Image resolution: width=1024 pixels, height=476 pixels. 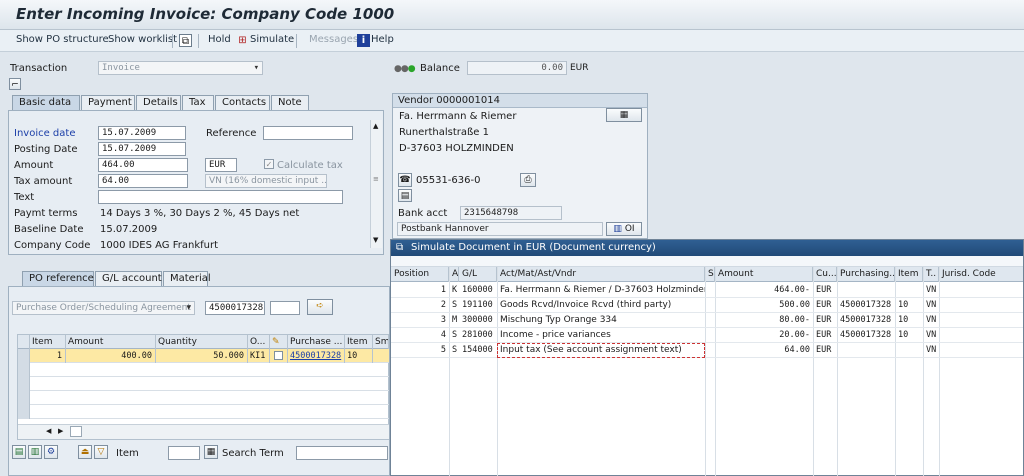 What do you see at coordinates (184, 453) in the screenshot?
I see `item-field` at bounding box center [184, 453].